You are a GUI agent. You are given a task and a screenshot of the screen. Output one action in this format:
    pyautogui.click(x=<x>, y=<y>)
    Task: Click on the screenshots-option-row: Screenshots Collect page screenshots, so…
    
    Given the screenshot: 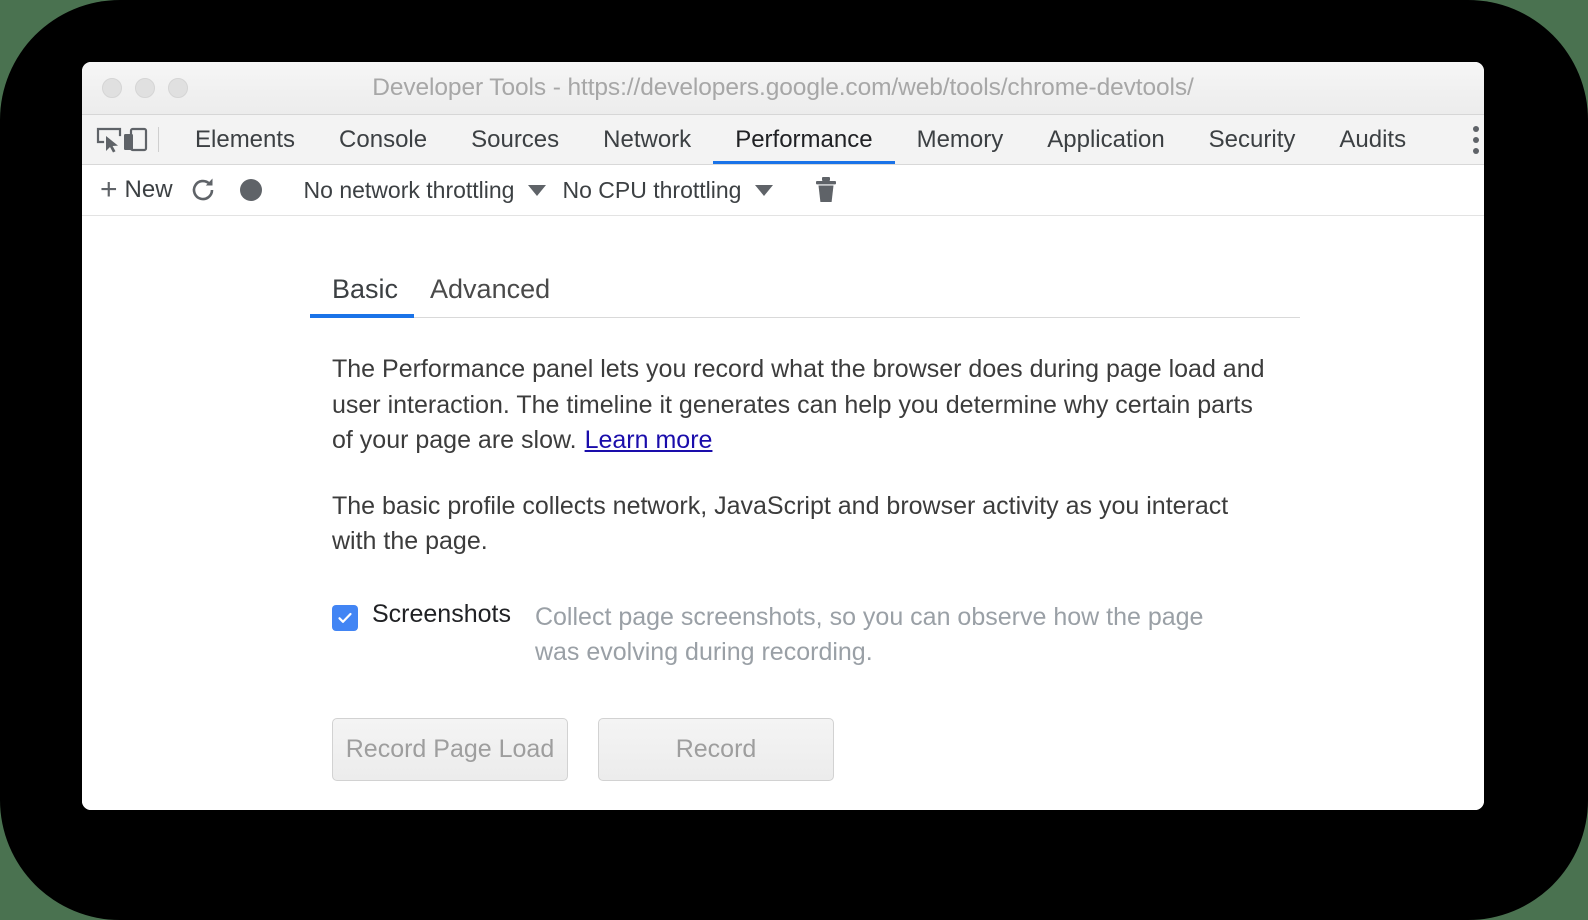 What is the action you would take?
    pyautogui.click(x=805, y=635)
    